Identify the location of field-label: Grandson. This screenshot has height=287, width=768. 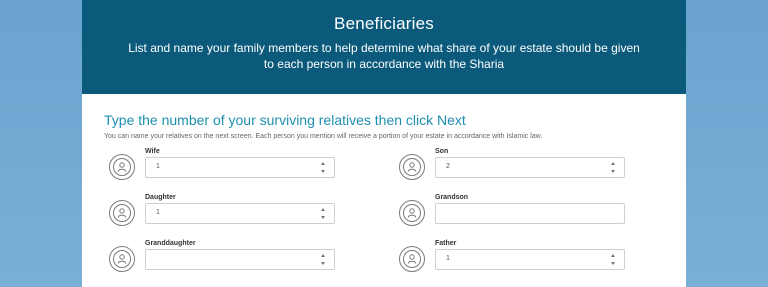
(452, 197).